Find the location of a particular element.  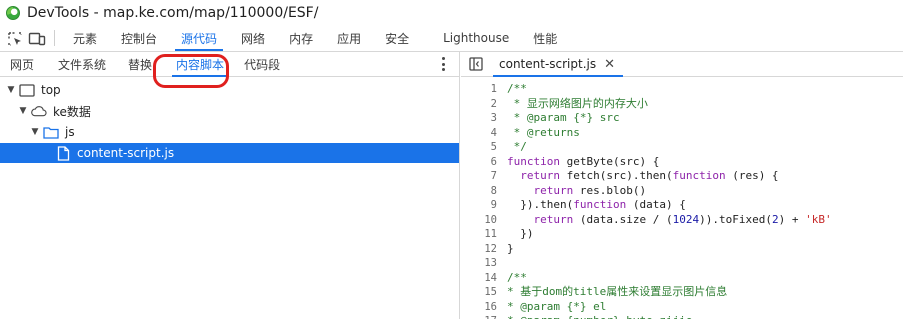

tab-label: 代码段 is located at coordinates (262, 64).